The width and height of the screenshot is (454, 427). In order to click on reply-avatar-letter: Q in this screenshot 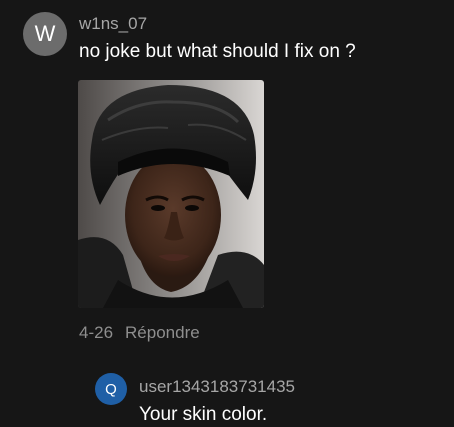, I will do `click(111, 389)`.